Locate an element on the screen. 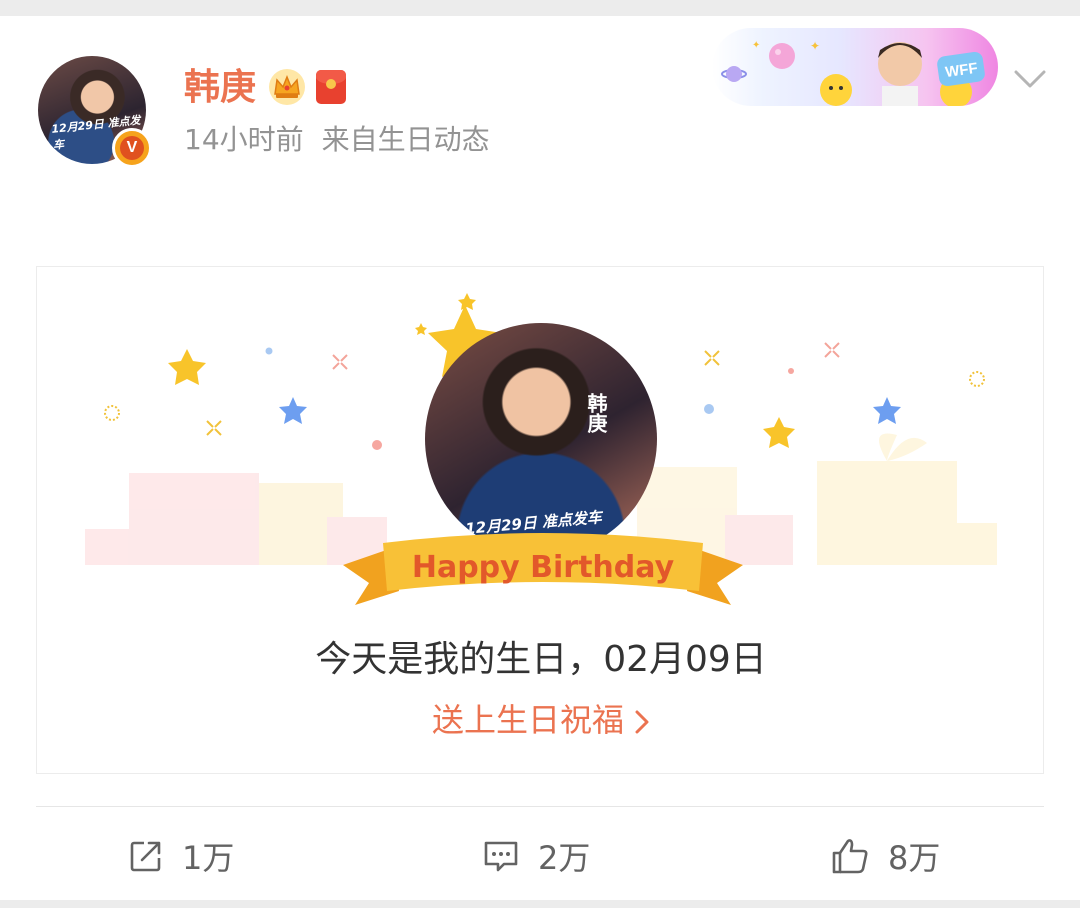  thumbs-up-icon is located at coordinates (850, 856).